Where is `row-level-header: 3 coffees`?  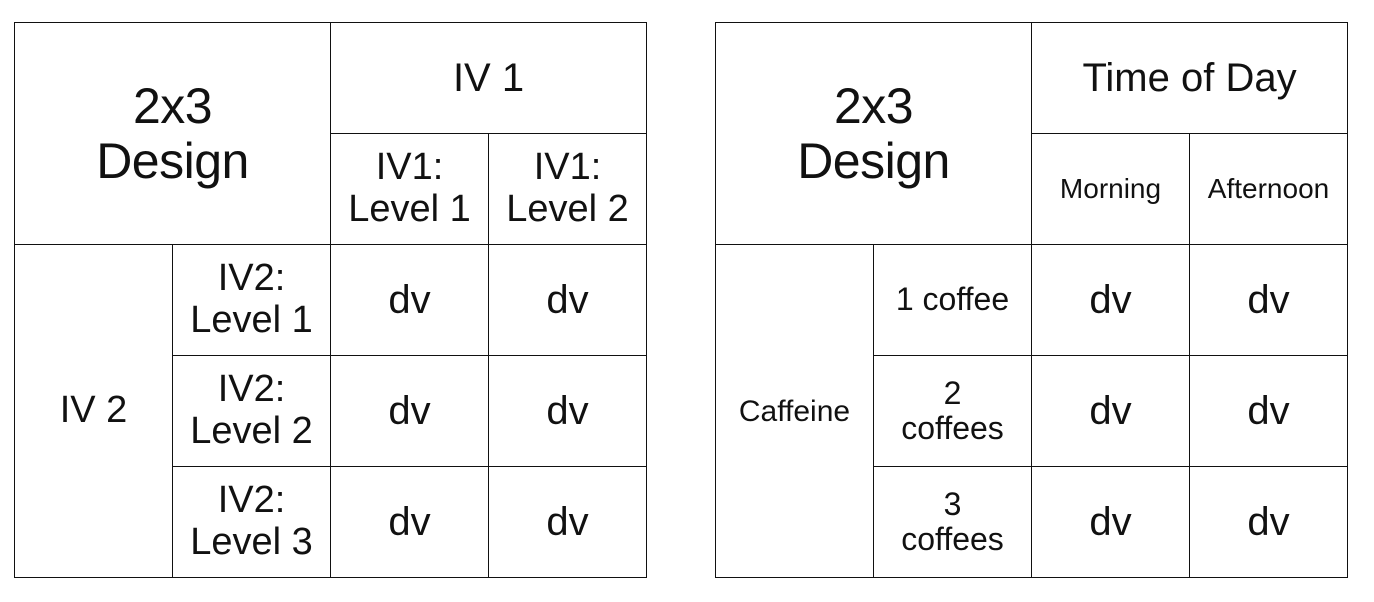 row-level-header: 3 coffees is located at coordinates (952, 522).